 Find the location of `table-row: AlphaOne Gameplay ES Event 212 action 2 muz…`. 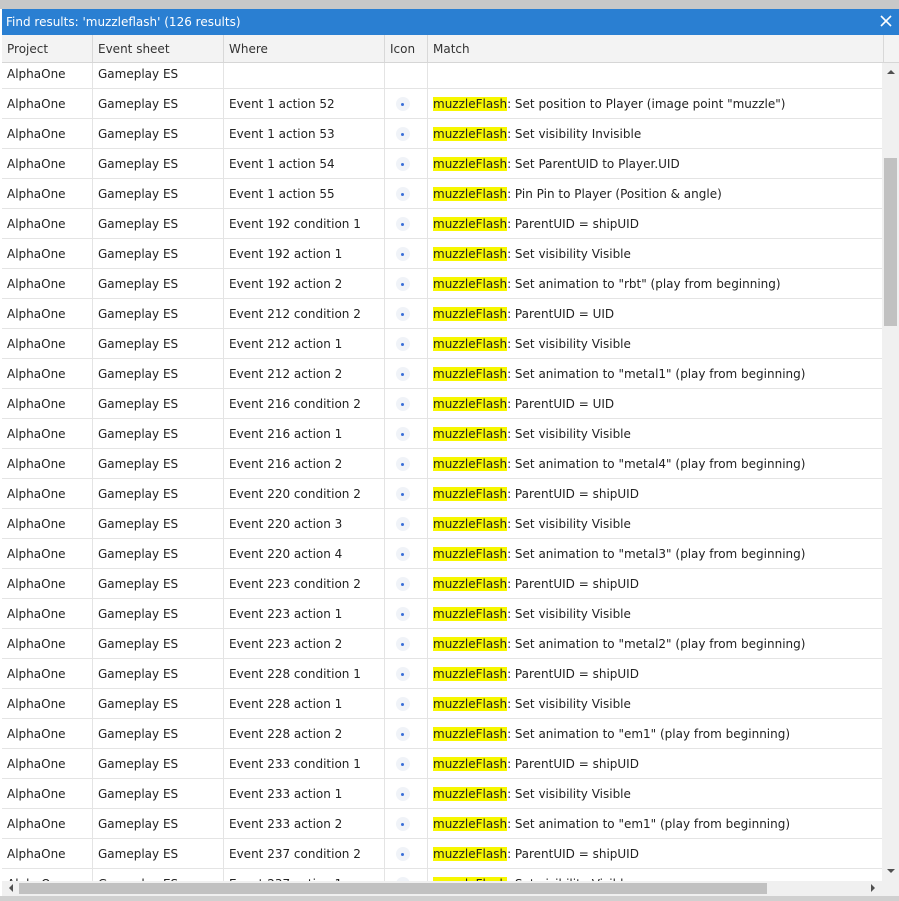

table-row: AlphaOne Gameplay ES Event 212 action 2 muz… is located at coordinates (442, 374).